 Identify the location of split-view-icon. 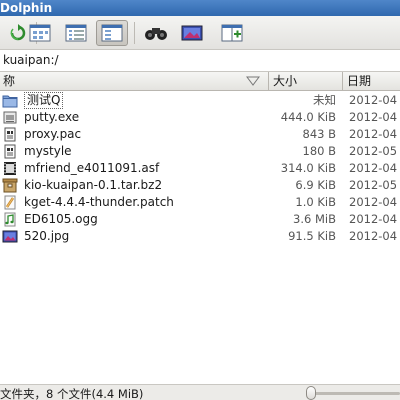
(232, 33).